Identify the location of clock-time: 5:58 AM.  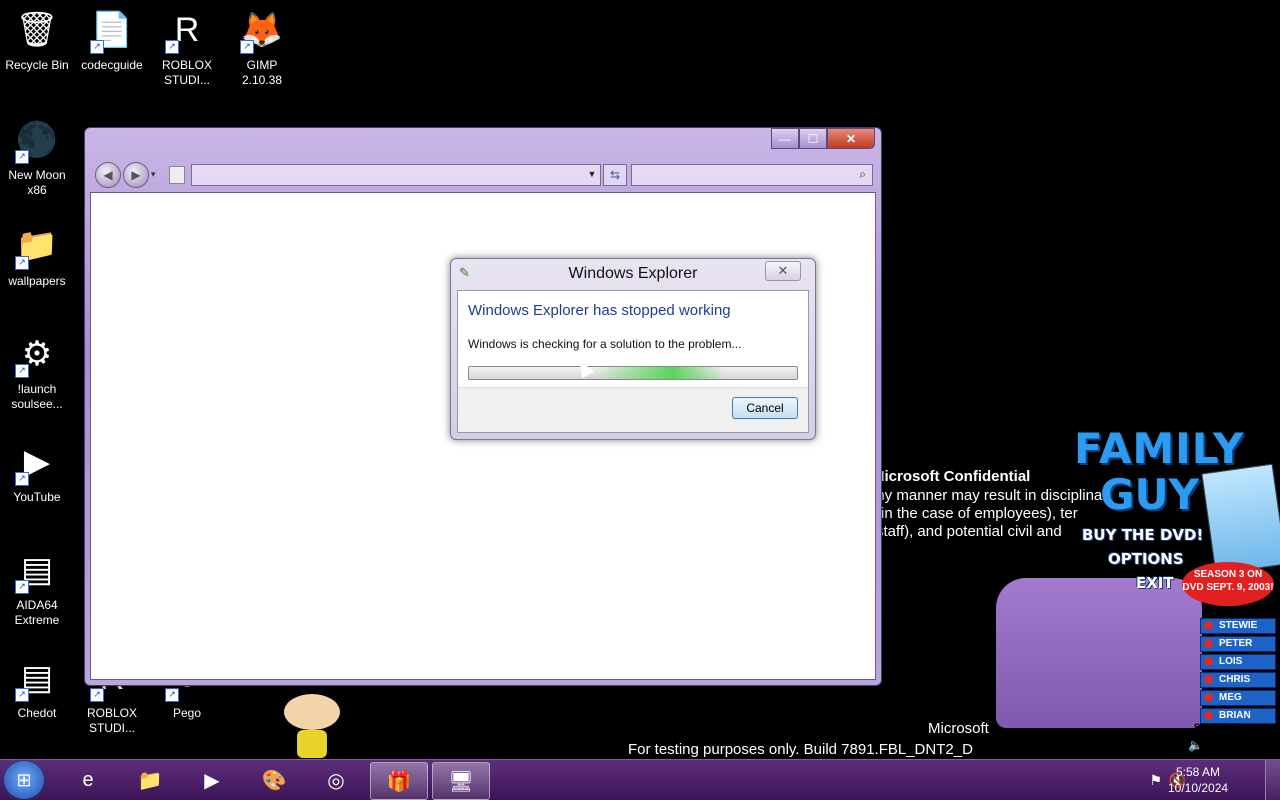
(1198, 772).